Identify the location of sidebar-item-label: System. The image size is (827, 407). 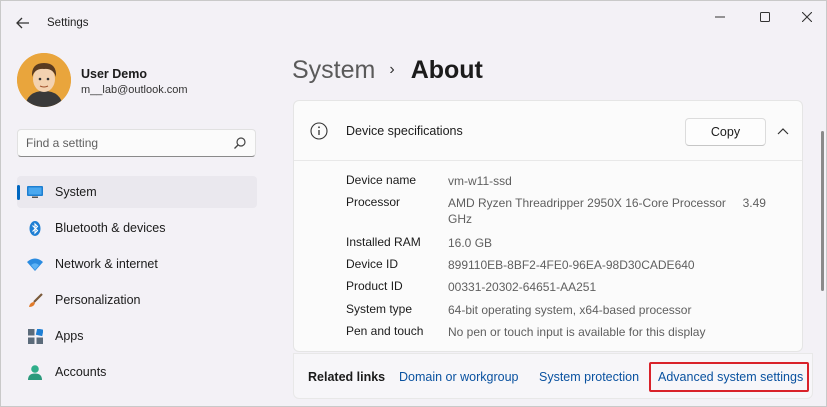
(76, 192).